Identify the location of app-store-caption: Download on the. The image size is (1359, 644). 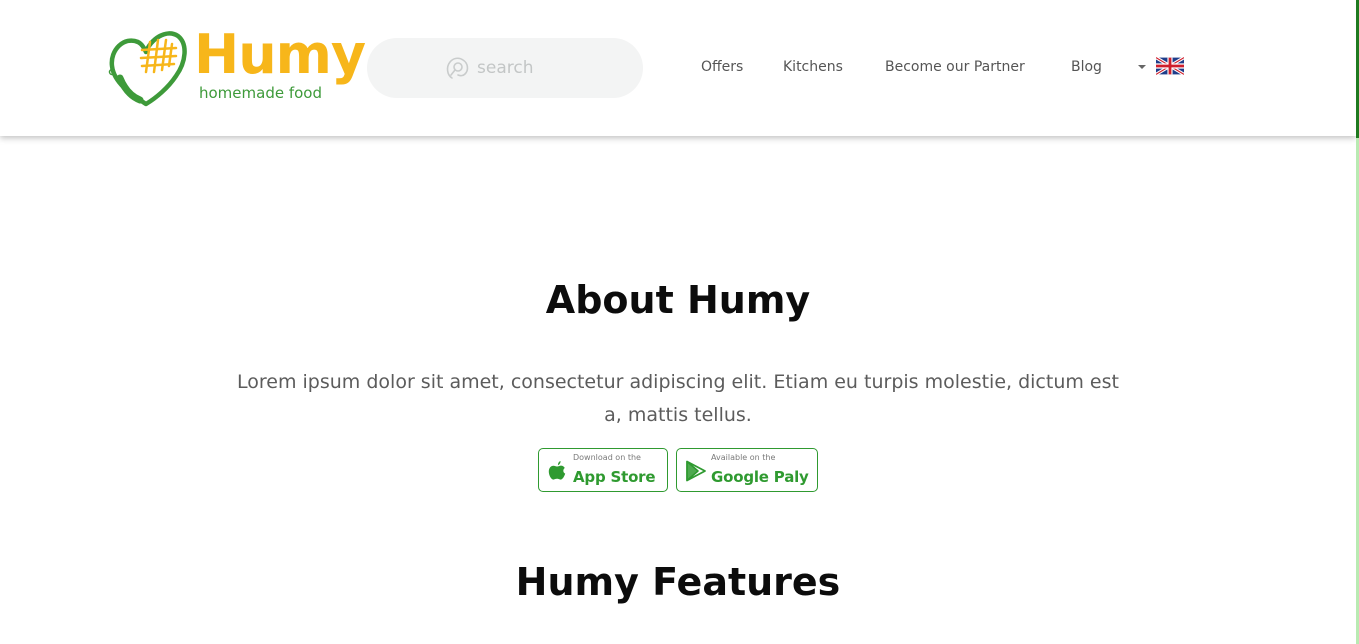
(607, 457).